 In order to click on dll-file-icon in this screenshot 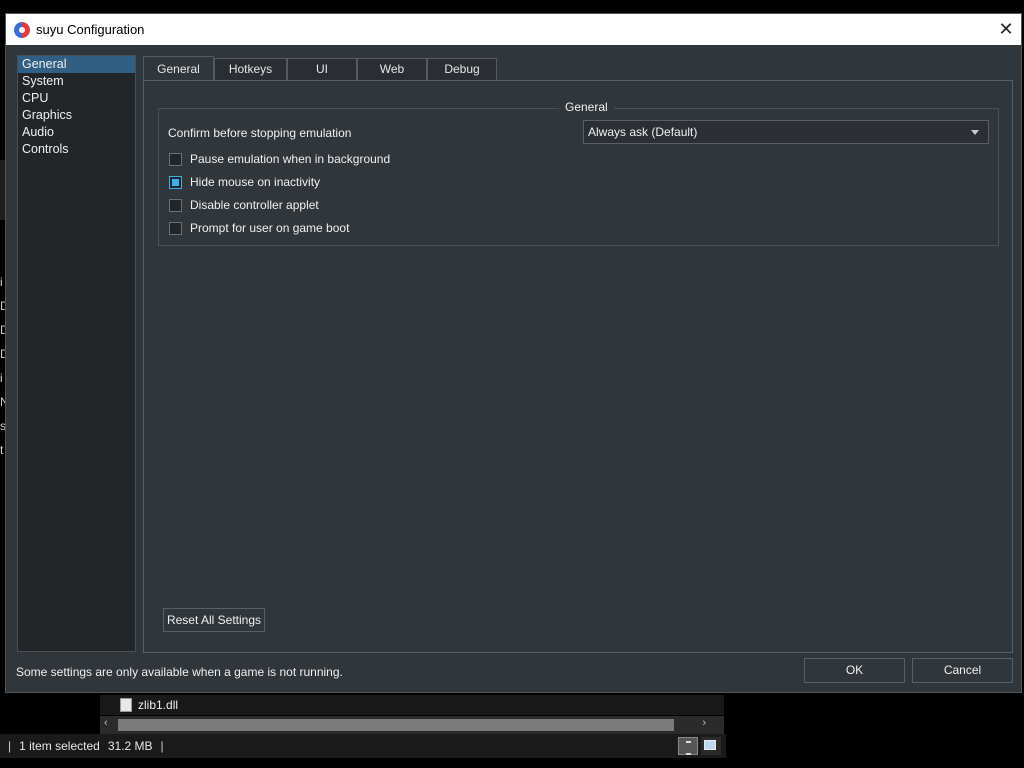, I will do `click(126, 705)`.